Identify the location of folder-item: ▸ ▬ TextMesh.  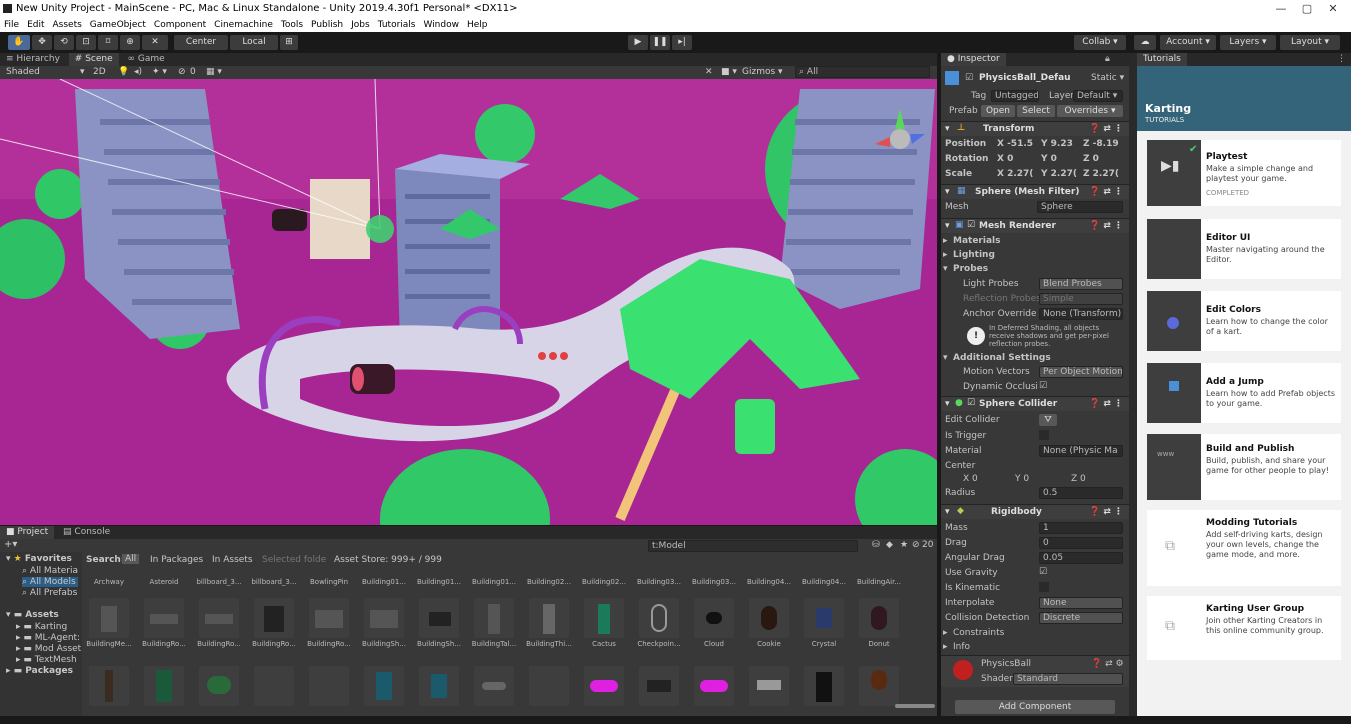
(46, 660).